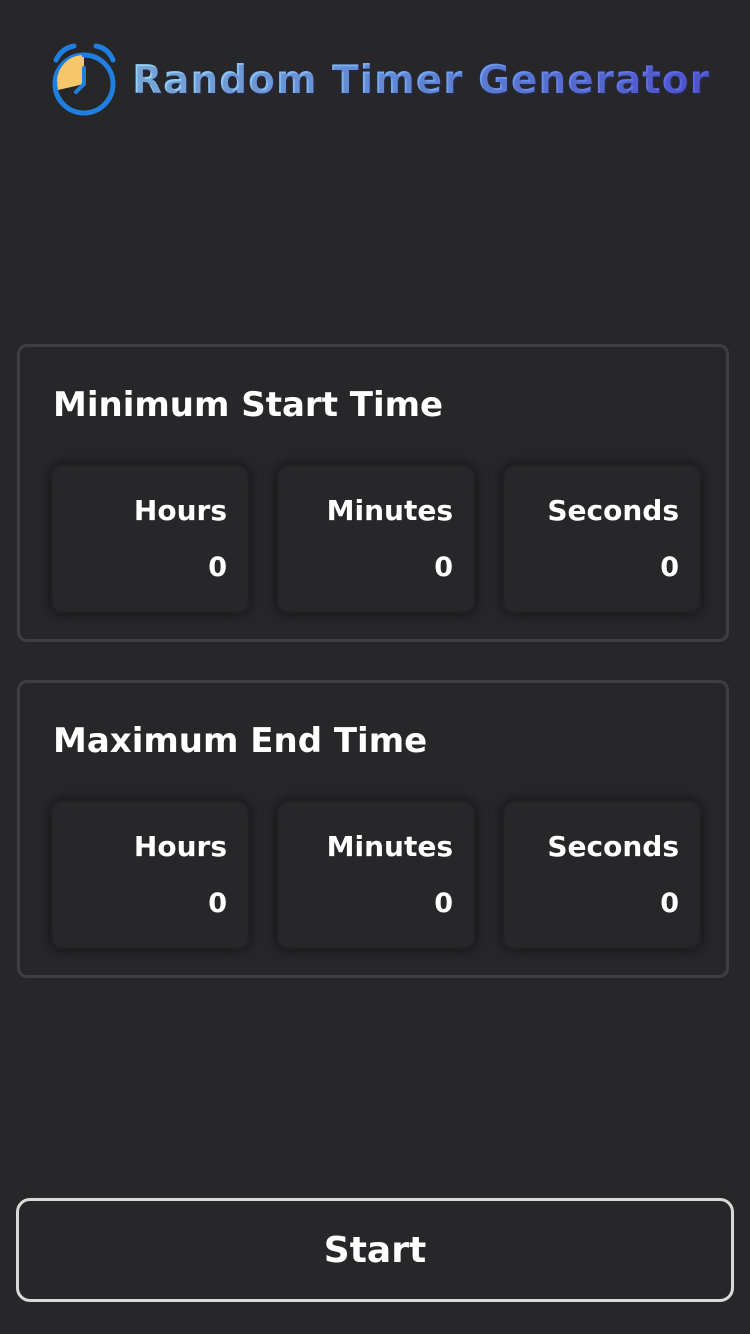  I want to click on max-minutes-value: 0, so click(366, 904).